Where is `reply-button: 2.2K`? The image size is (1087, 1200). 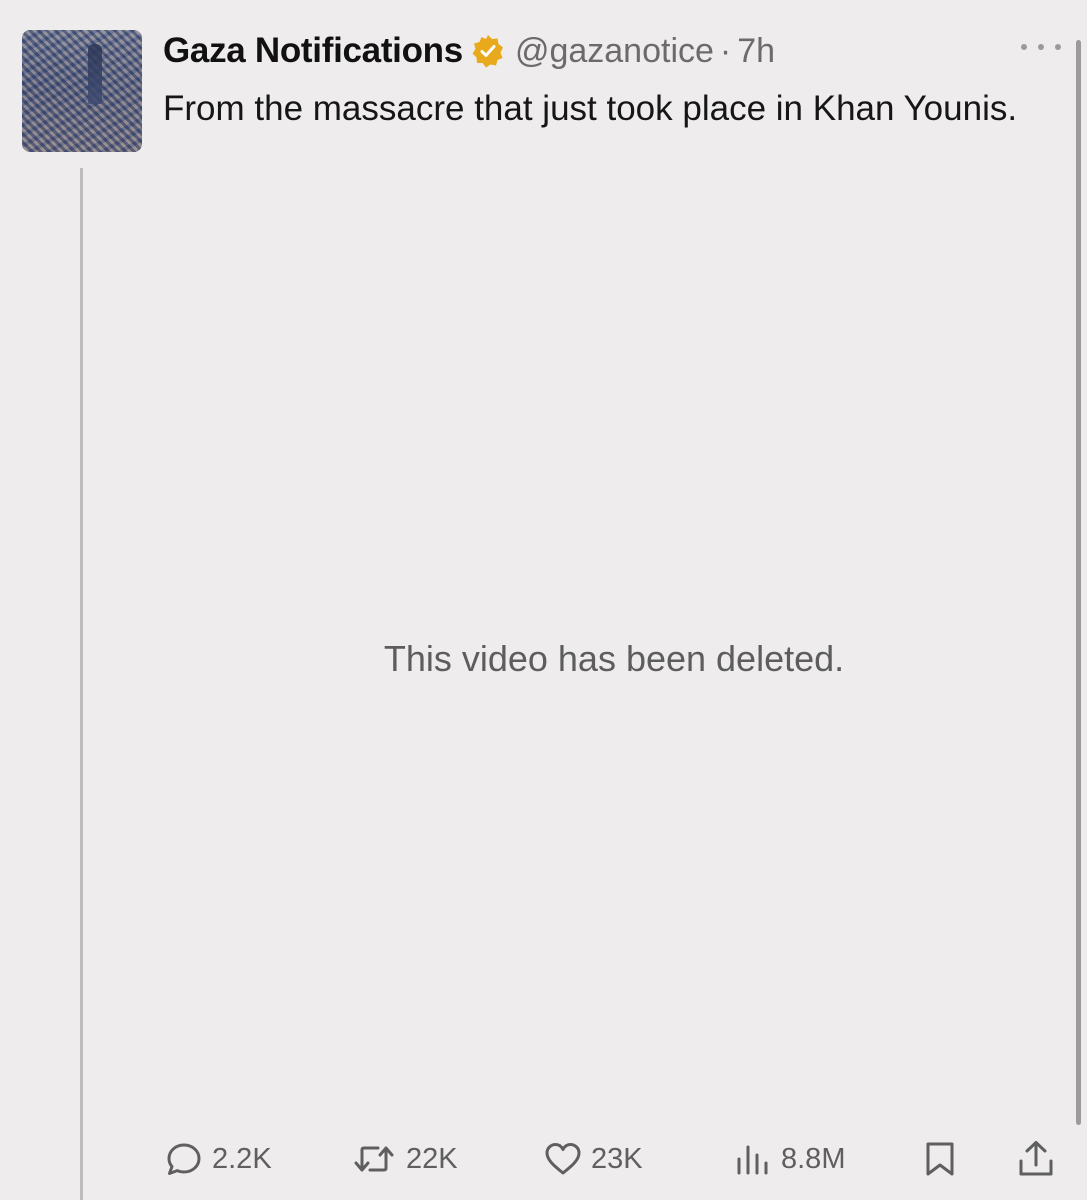
reply-button: 2.2K is located at coordinates (218, 1159).